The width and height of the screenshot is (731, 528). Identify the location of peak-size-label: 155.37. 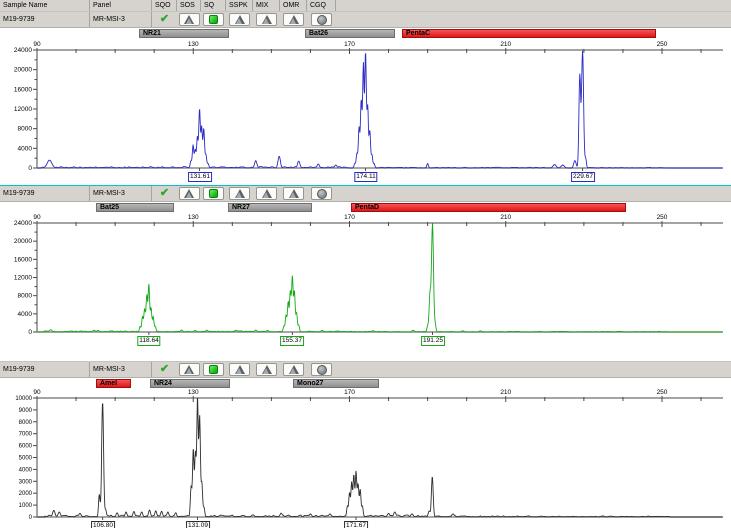
(292, 341).